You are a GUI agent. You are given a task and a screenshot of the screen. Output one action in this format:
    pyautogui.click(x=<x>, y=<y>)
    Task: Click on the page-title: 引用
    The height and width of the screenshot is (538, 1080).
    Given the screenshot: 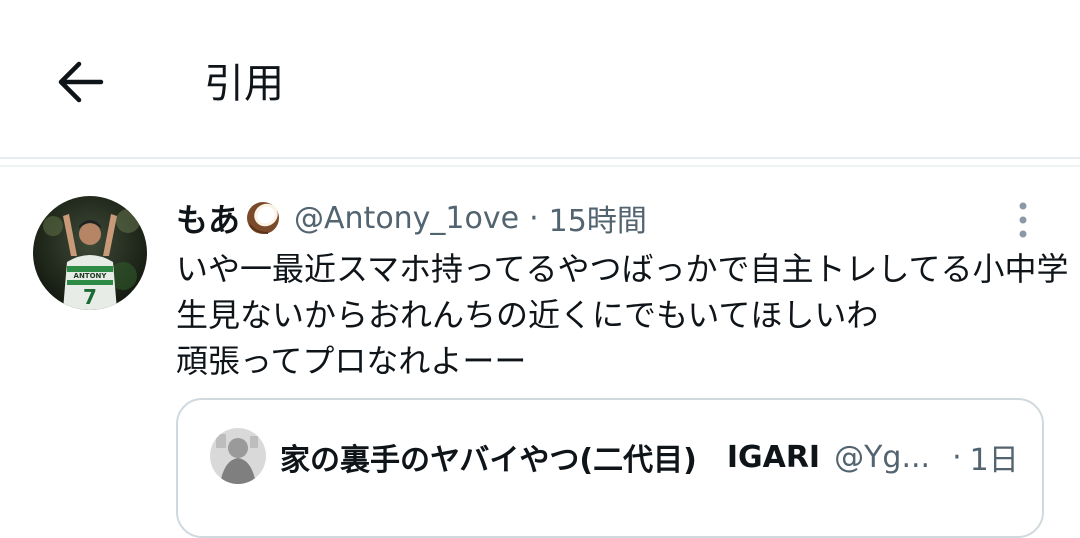 What is the action you would take?
    pyautogui.click(x=244, y=84)
    